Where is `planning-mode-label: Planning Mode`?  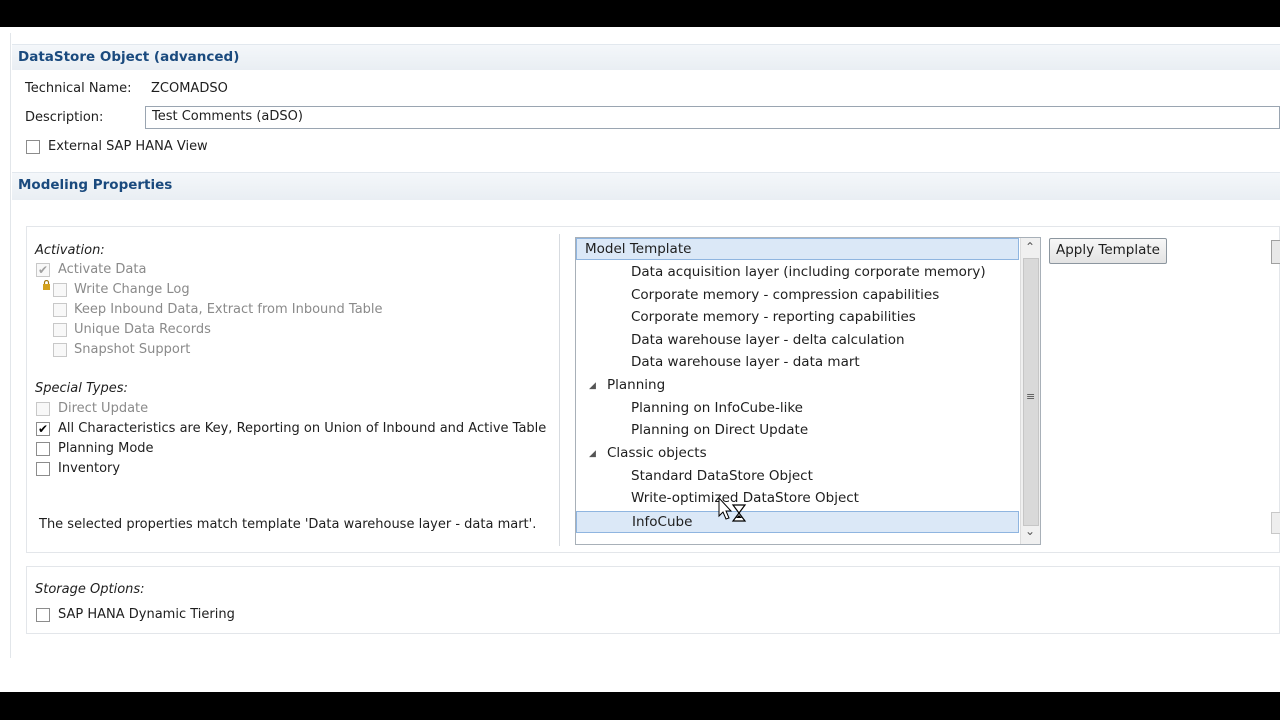 planning-mode-label: Planning Mode is located at coordinates (106, 448).